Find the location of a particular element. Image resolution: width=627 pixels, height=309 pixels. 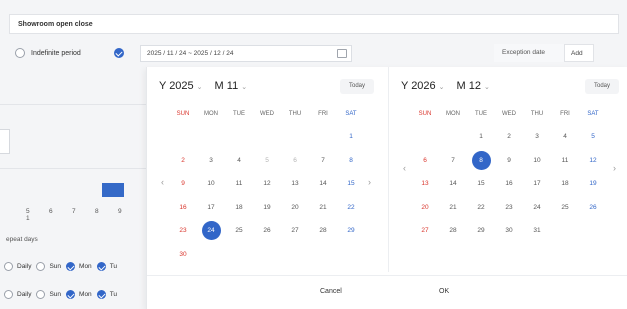

date-range-value: 2025 / 11 / 24 ~ 2025 / 12 / 24 is located at coordinates (190, 53).